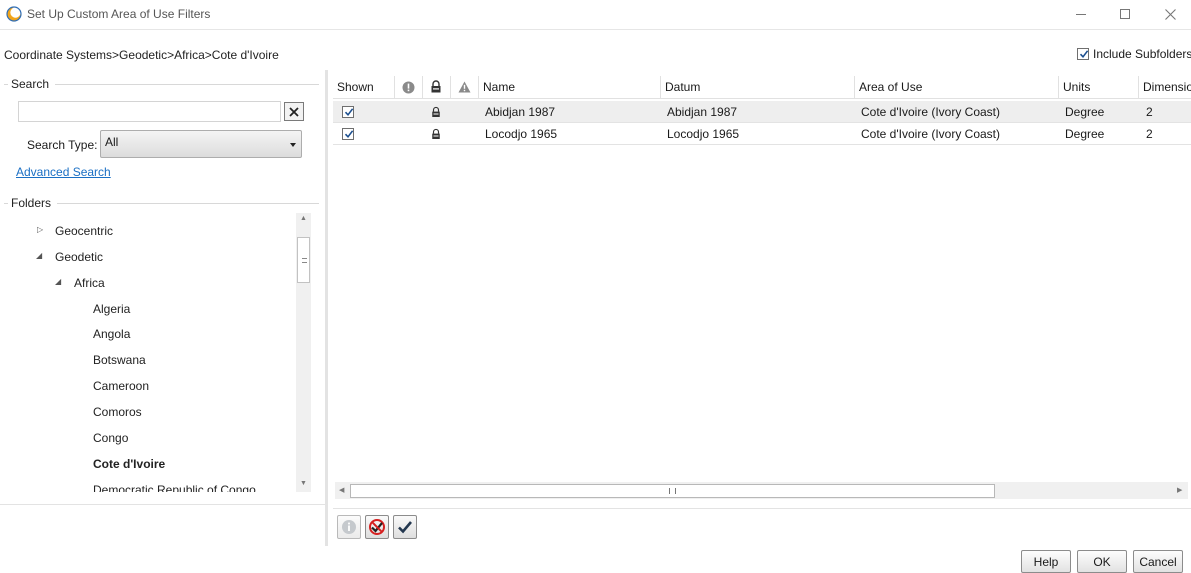 This screenshot has height=573, width=1191. I want to click on search-type-label: Search Type:, so click(62, 145).